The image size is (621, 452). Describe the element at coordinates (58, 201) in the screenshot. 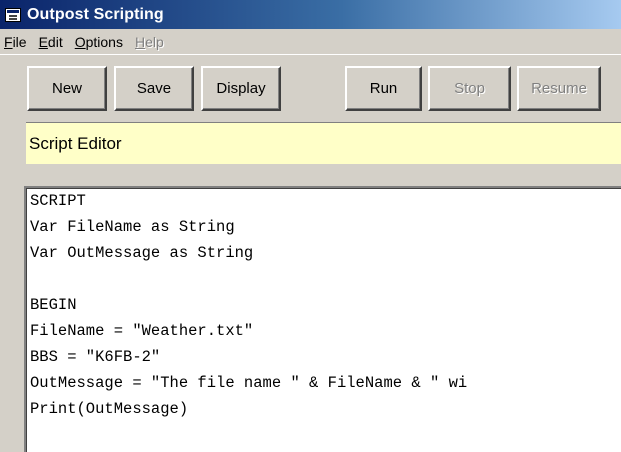

I see `code-line: SCRIPT` at that location.